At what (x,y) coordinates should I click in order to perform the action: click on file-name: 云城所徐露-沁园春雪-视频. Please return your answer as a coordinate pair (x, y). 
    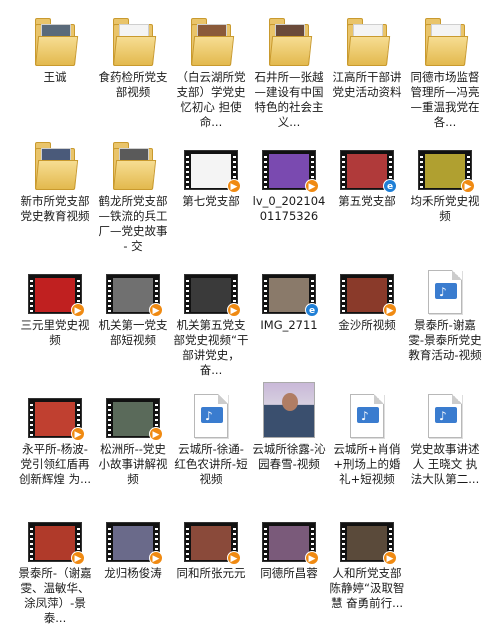
    Looking at the image, I should click on (289, 456).